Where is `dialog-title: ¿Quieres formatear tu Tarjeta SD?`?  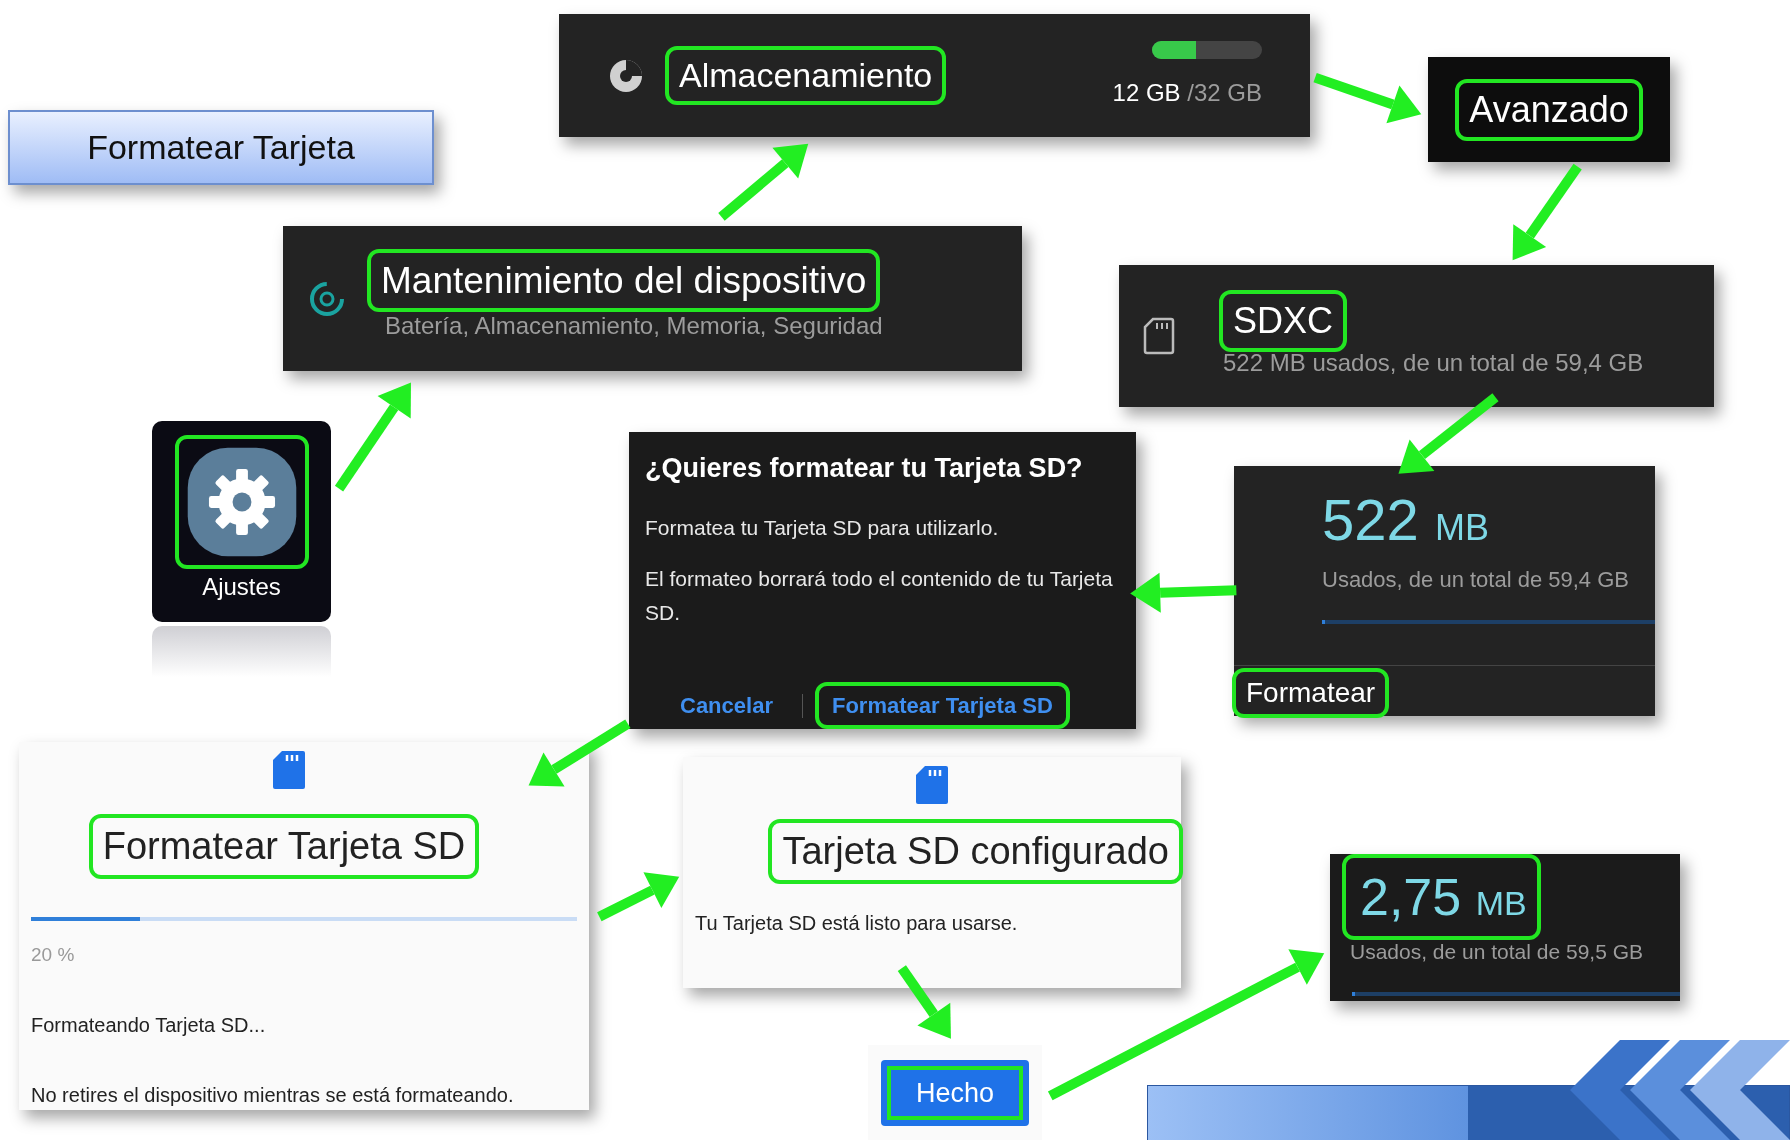 dialog-title: ¿Quieres formatear tu Tarjeta SD? is located at coordinates (864, 468).